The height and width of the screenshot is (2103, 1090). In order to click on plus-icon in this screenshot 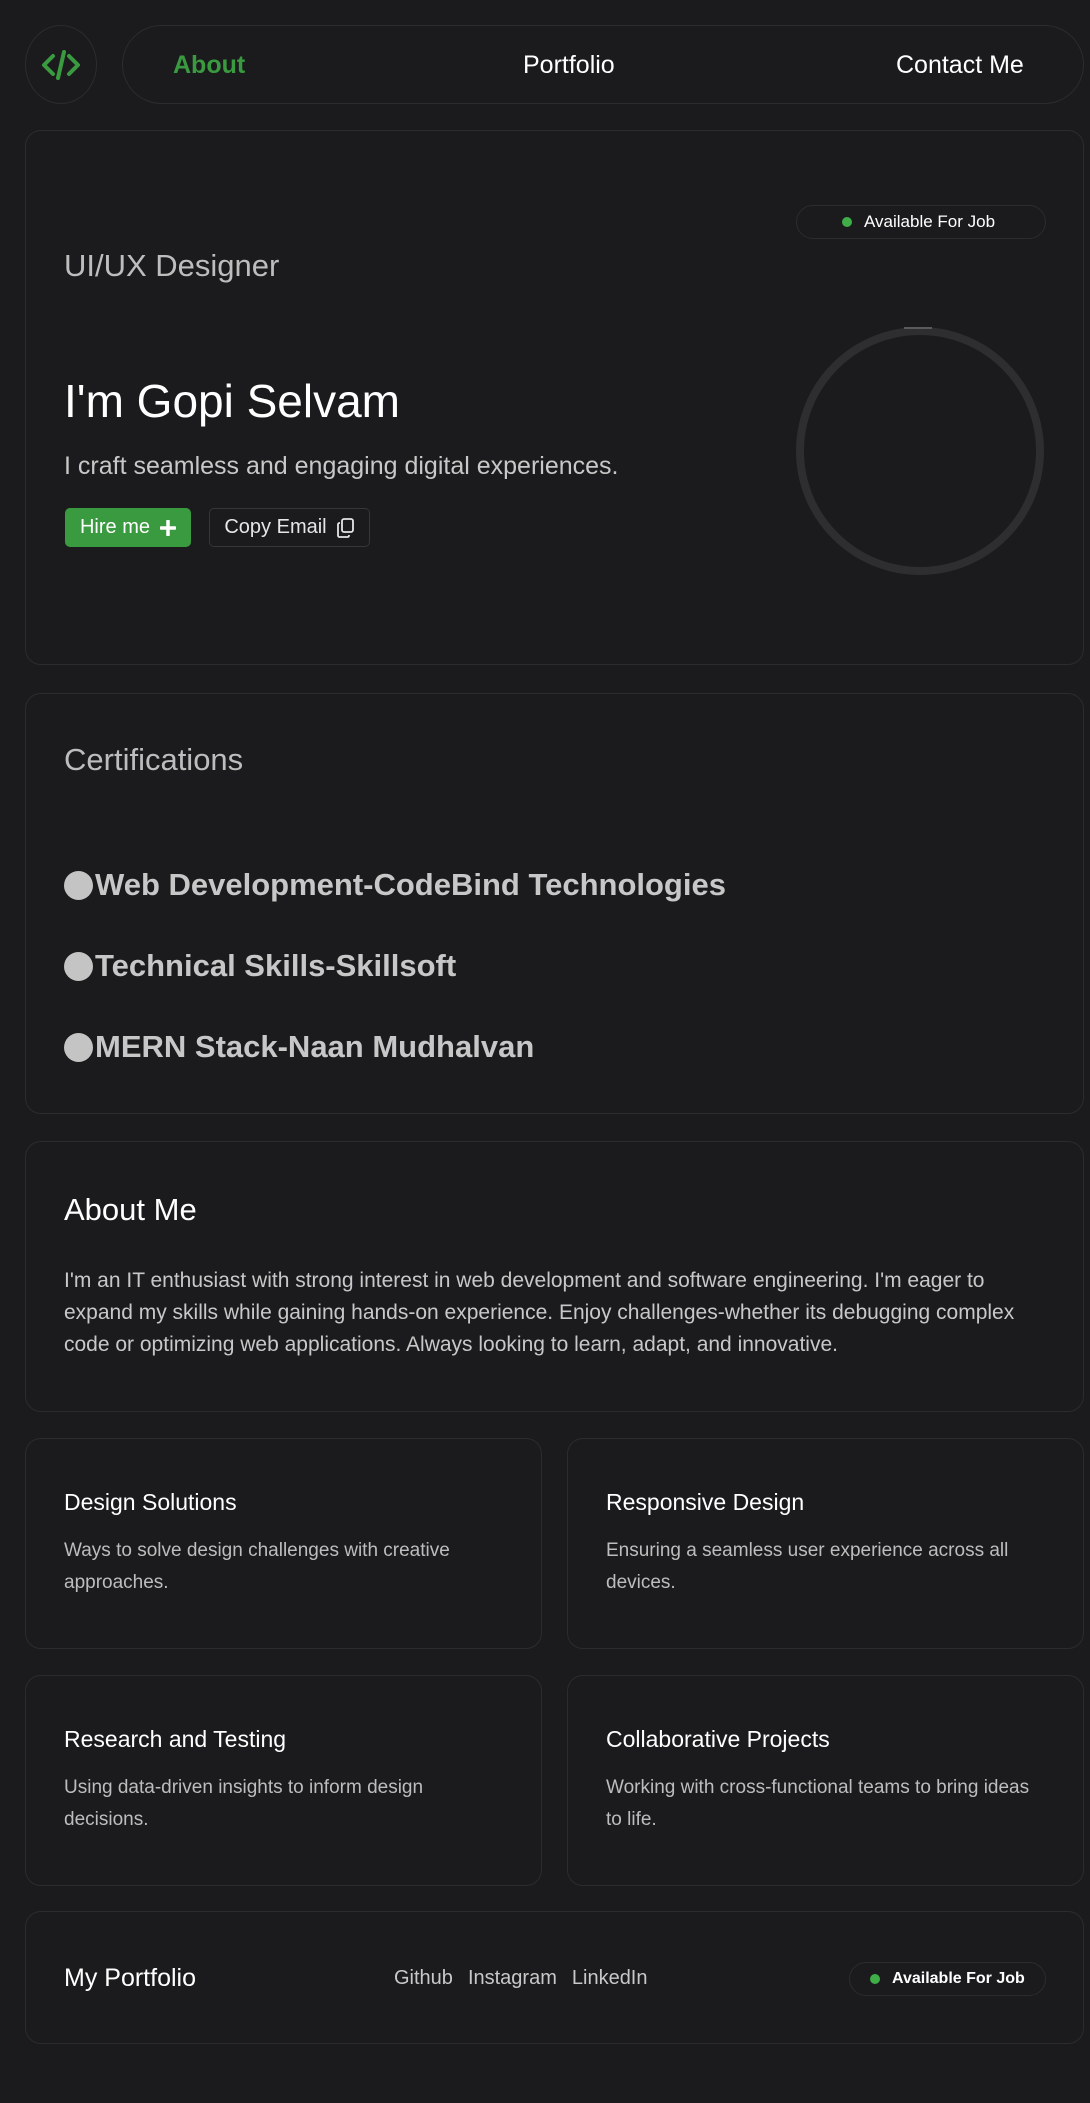, I will do `click(168, 527)`.